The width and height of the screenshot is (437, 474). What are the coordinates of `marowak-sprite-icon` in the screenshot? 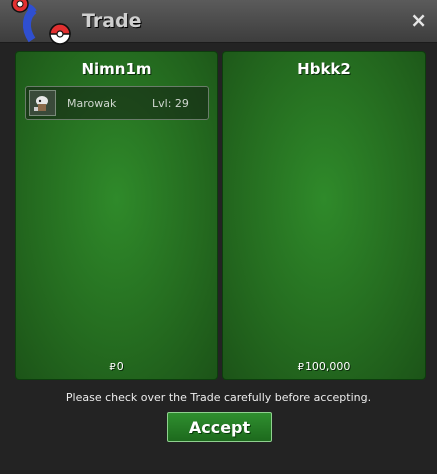 It's located at (42, 103).